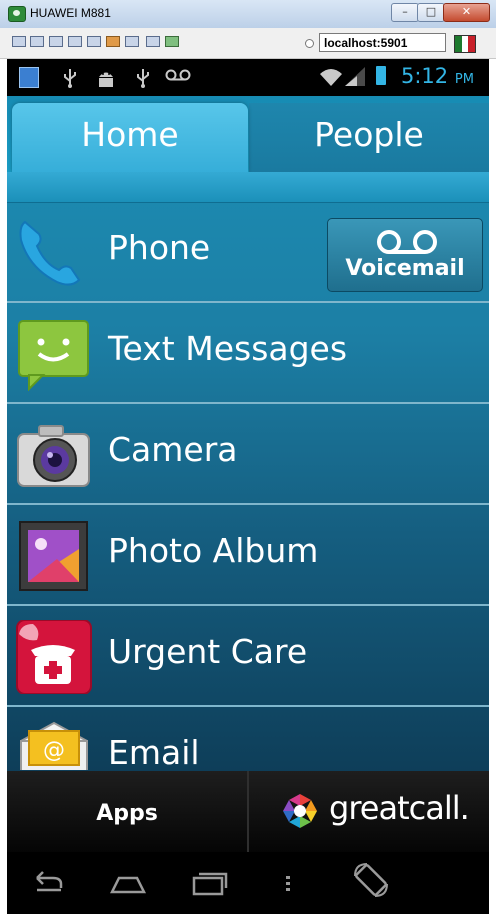  Describe the element at coordinates (54, 657) in the screenshot. I see `urgent-care-telephone-icon` at that location.